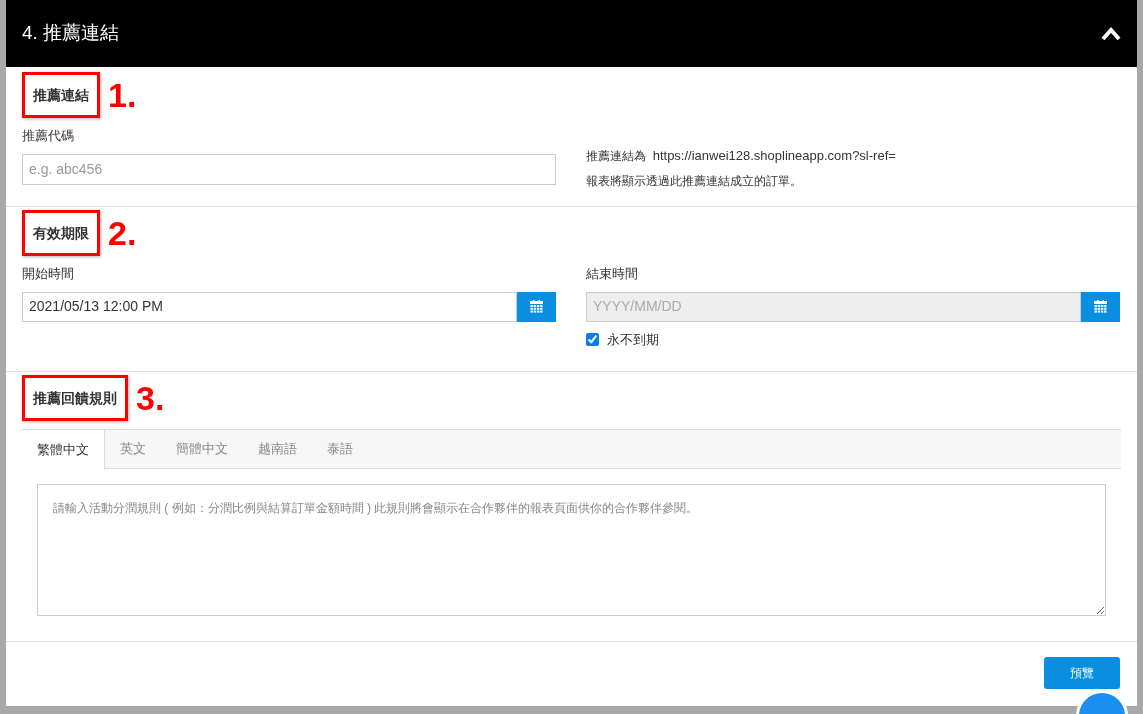 This screenshot has width=1143, height=714. What do you see at coordinates (122, 95) in the screenshot?
I see `annotation-number: 1.` at bounding box center [122, 95].